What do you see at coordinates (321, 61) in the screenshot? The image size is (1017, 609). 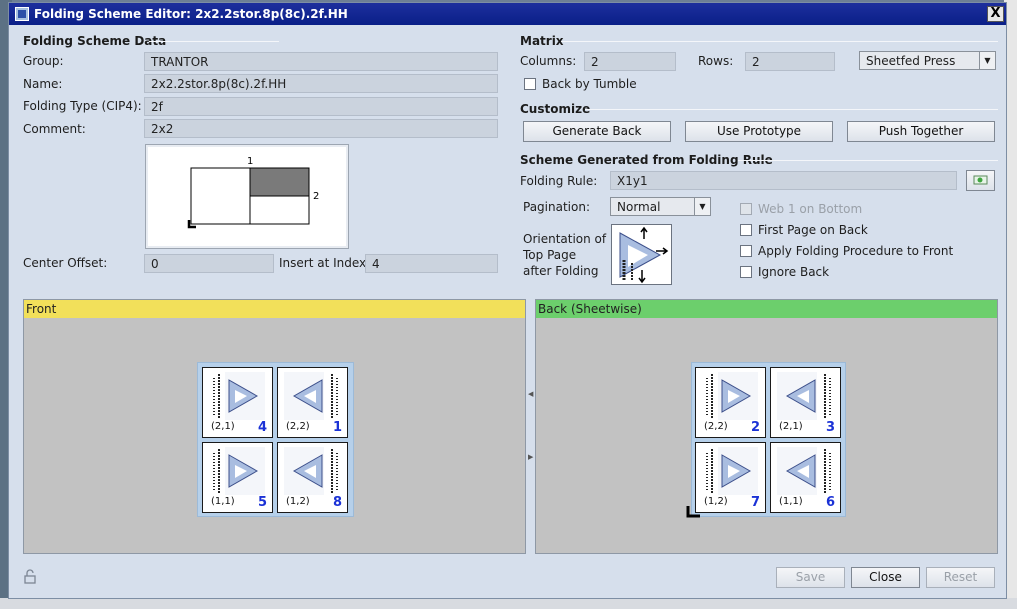 I see `group-field: TRANTOR` at bounding box center [321, 61].